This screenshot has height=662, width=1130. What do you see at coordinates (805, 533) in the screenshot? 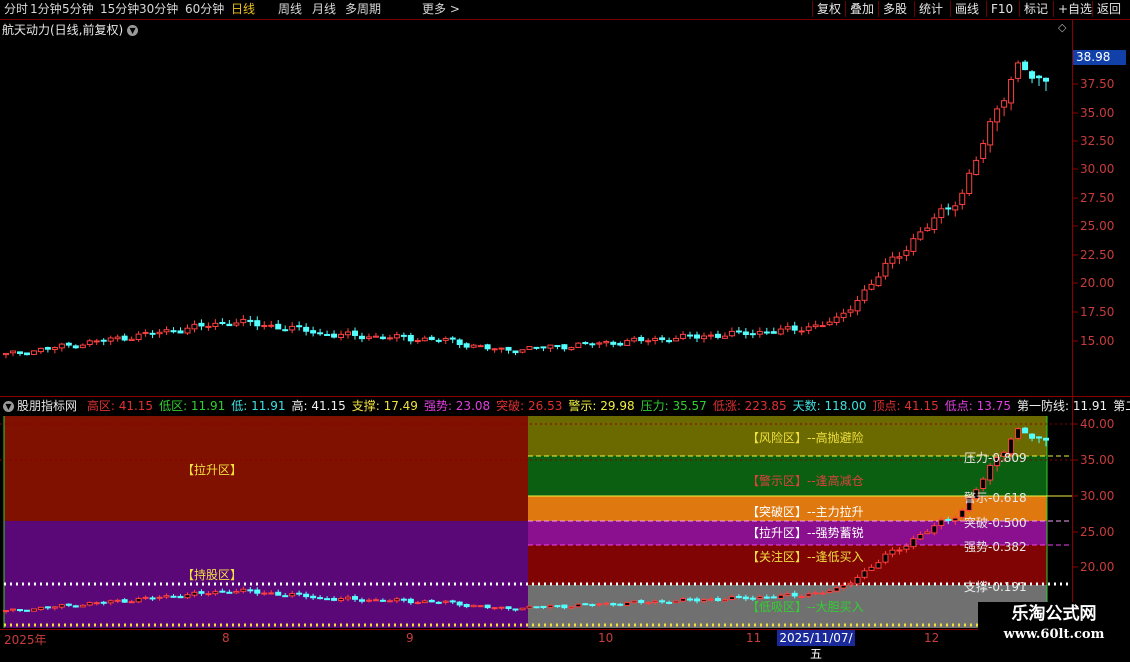
I see `zone-label-rally: 【拉升区】--强势蓄锐` at bounding box center [805, 533].